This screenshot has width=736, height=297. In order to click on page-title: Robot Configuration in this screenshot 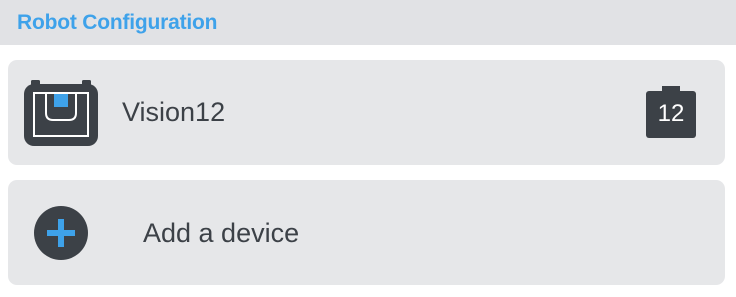, I will do `click(117, 22)`.